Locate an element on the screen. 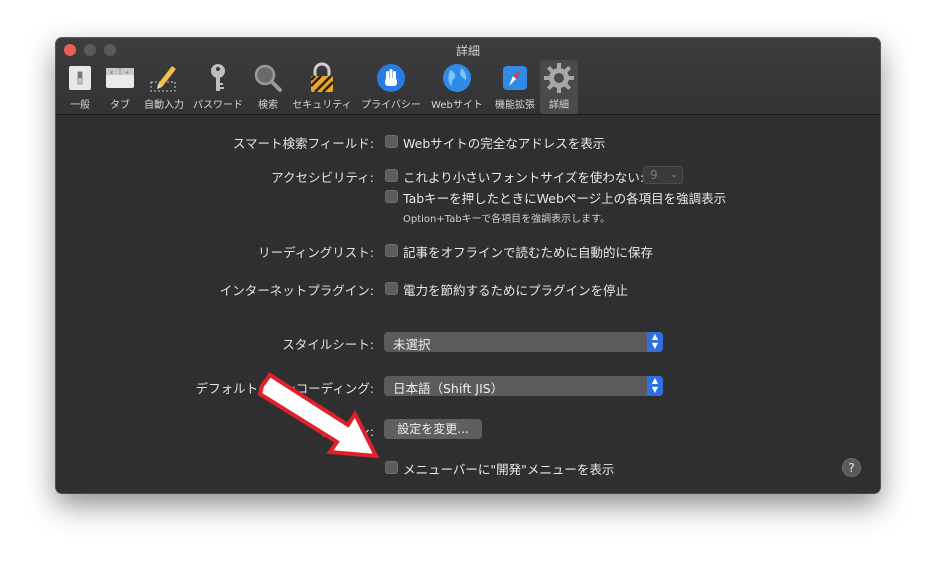  svg-text: x is located at coordinates (111, 73).